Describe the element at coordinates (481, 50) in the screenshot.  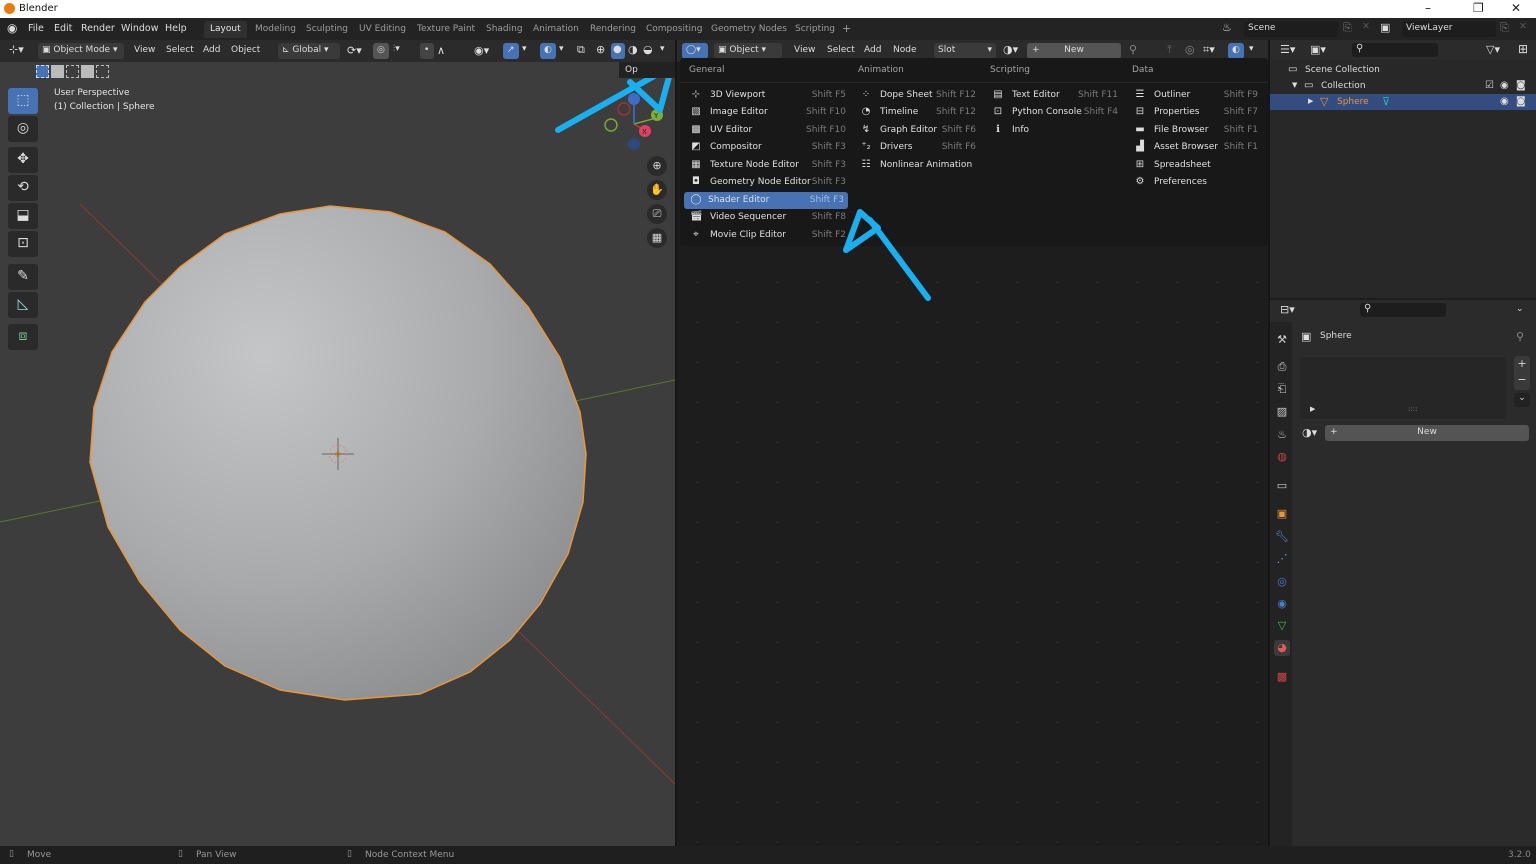
I see `visibility-icon: ◉▾` at that location.